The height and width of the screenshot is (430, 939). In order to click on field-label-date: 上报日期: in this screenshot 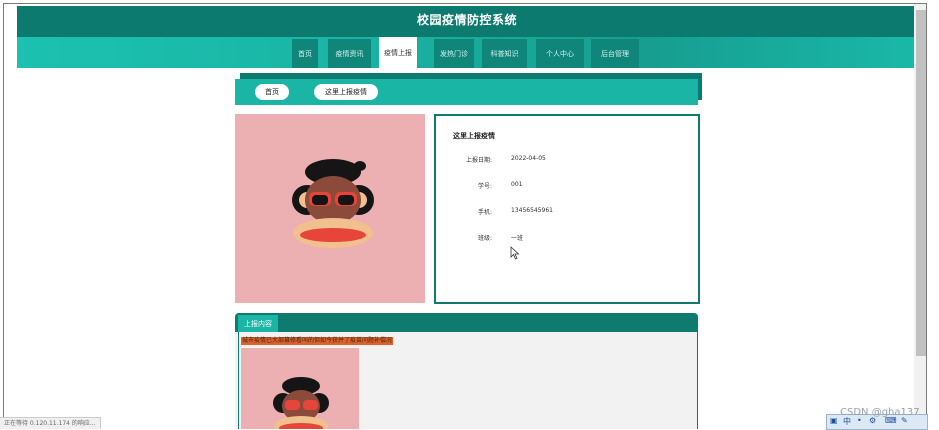, I will do `click(478, 160)`.